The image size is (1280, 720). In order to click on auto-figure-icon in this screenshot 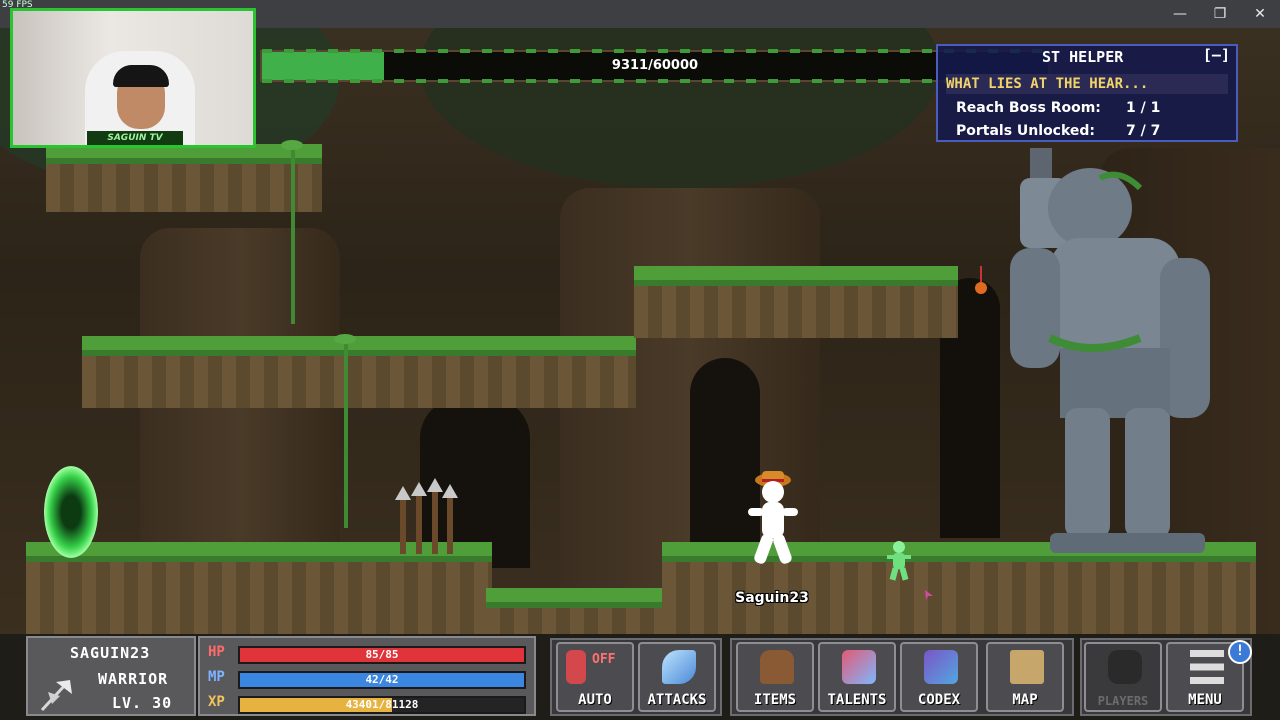, I will do `click(576, 667)`.